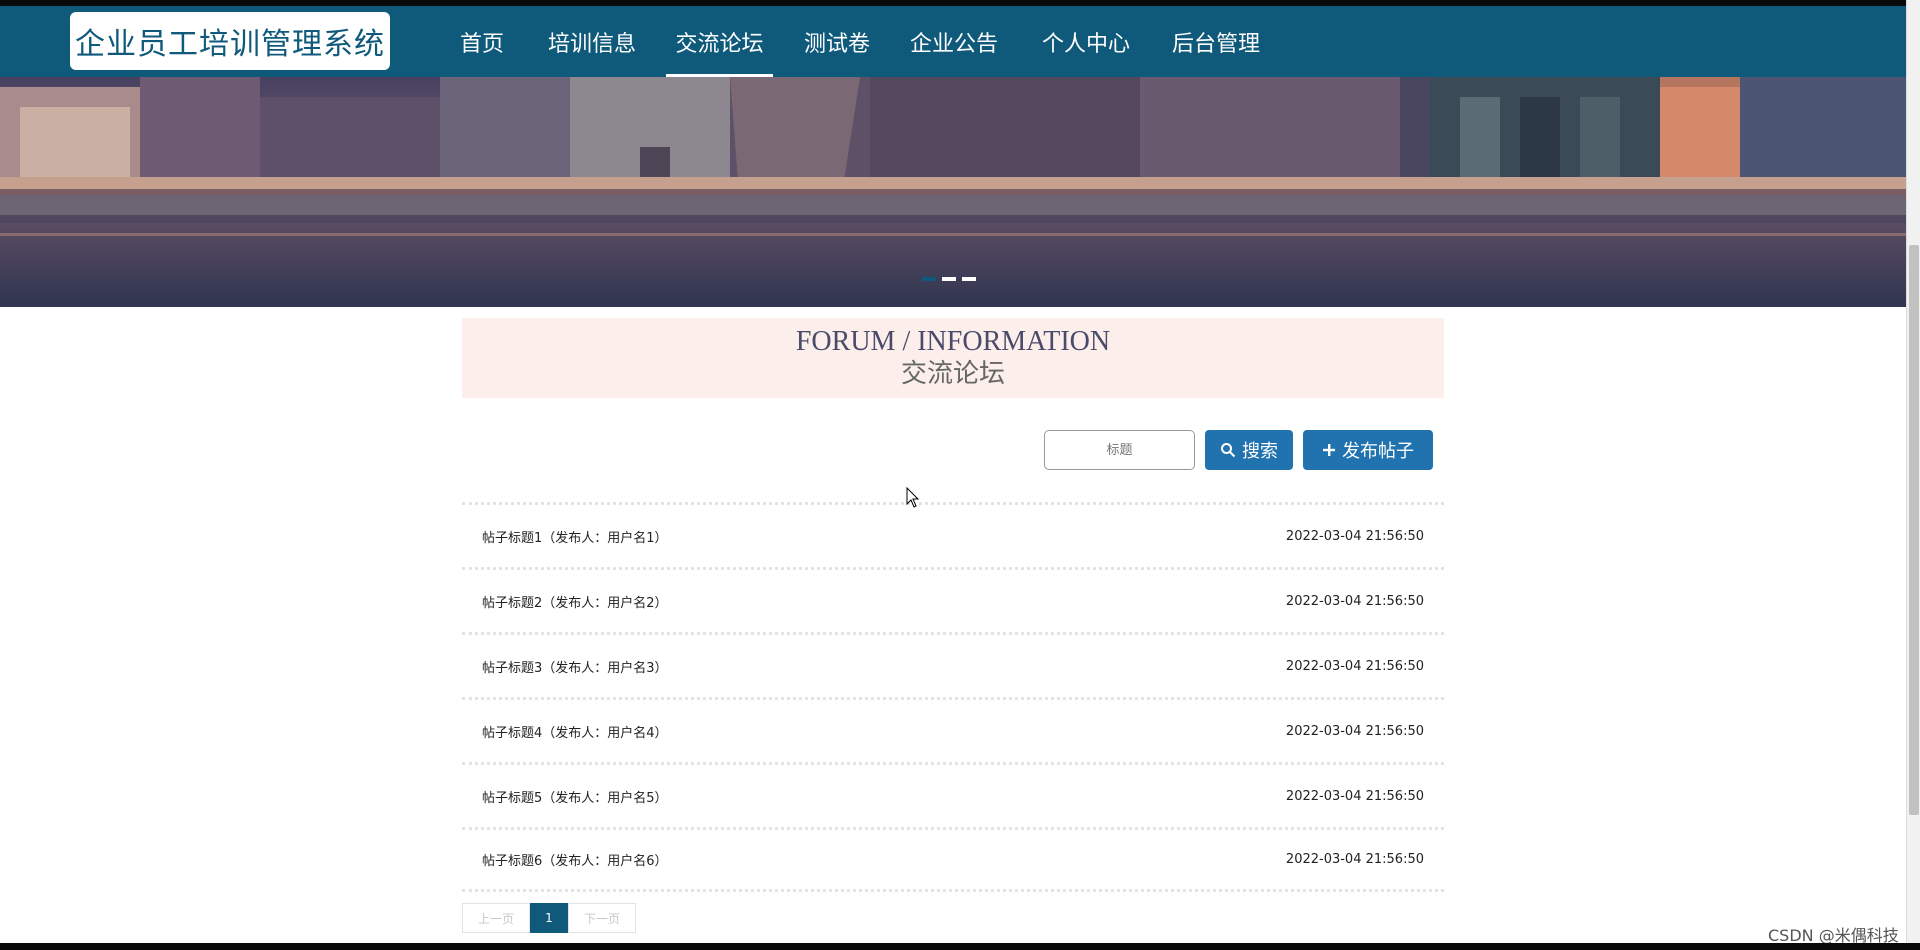 This screenshot has width=1920, height=950. I want to click on page-scrollbar, so click(1913, 475).